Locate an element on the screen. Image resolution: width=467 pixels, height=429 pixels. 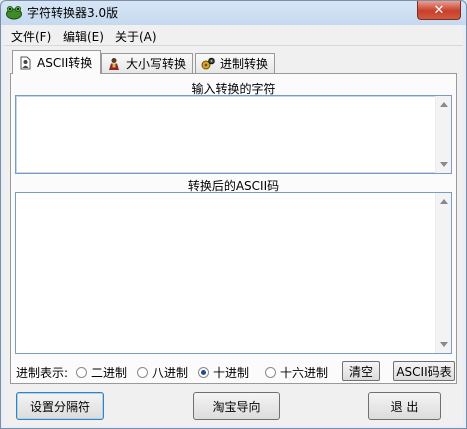
menu-edit: 编辑(E) is located at coordinates (83, 36).